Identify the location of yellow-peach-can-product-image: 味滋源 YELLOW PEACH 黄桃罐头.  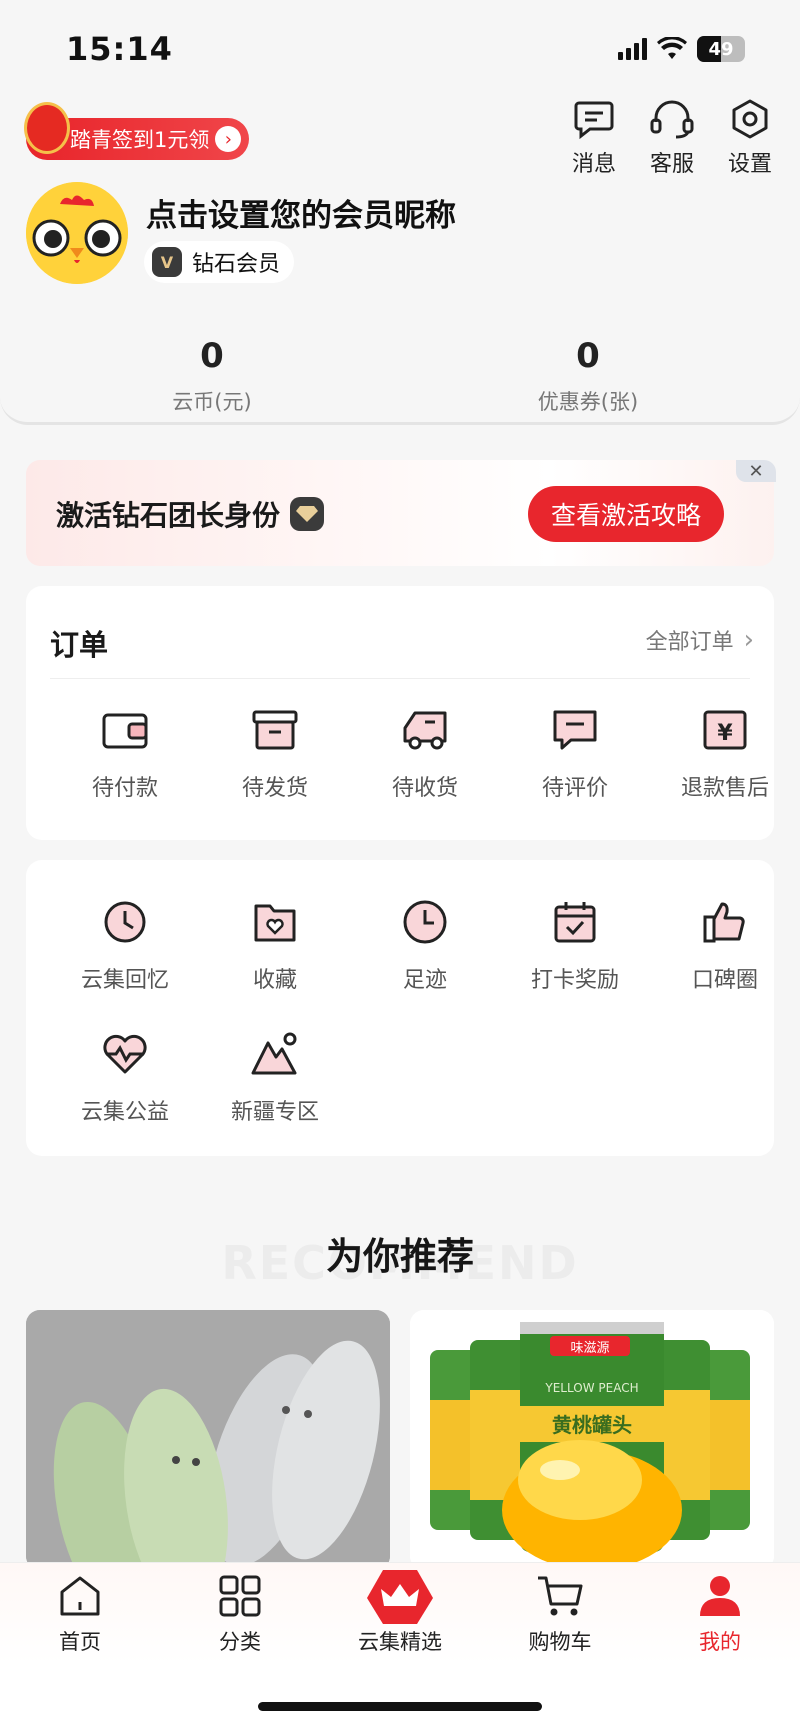
(592, 1440).